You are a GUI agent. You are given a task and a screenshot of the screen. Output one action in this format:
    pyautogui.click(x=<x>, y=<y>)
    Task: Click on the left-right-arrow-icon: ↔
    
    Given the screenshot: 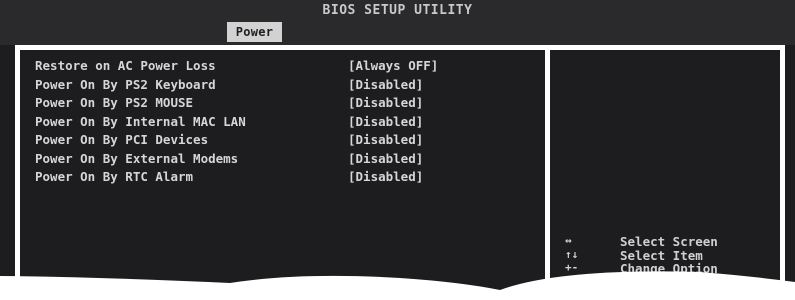 What is the action you would take?
    pyautogui.click(x=568, y=240)
    